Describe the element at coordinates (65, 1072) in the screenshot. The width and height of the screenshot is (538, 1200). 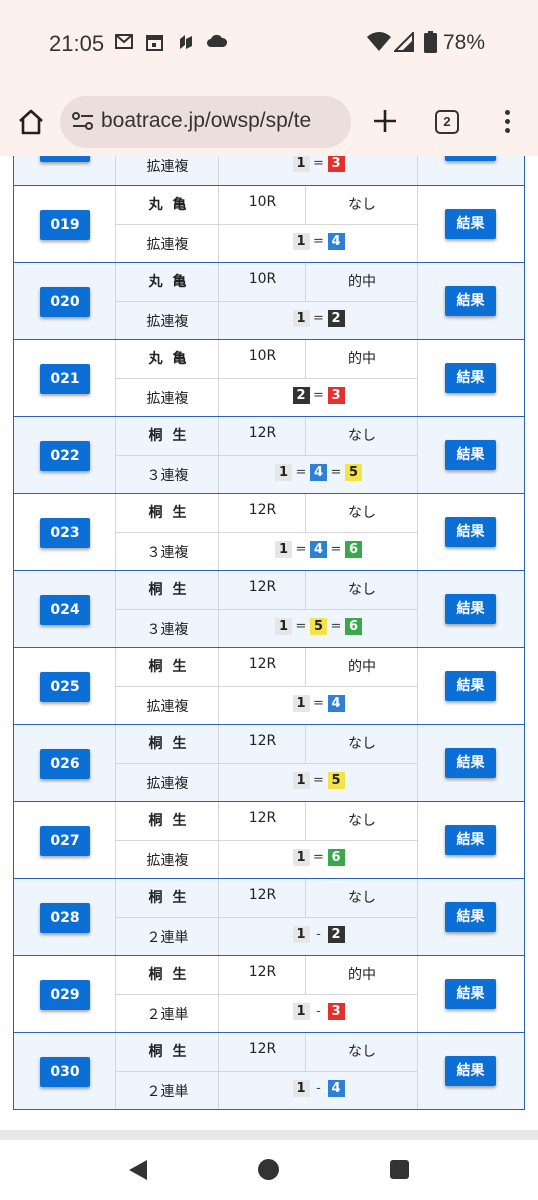
I see `ticket-number-button: 030` at that location.